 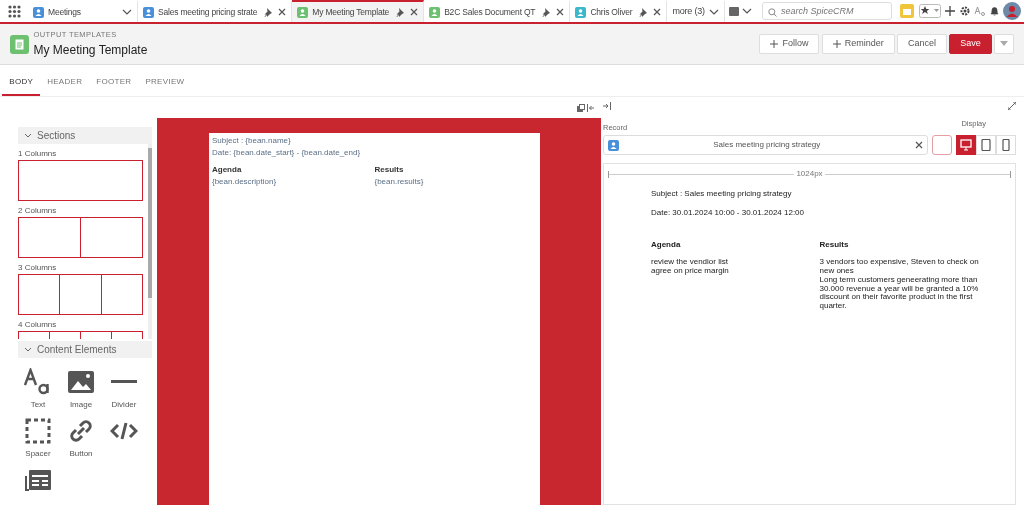 What do you see at coordinates (728, 213) in the screenshot?
I see `date-text: Date: 30.01.2024 10:00 - 30.01.2024 12:00` at bounding box center [728, 213].